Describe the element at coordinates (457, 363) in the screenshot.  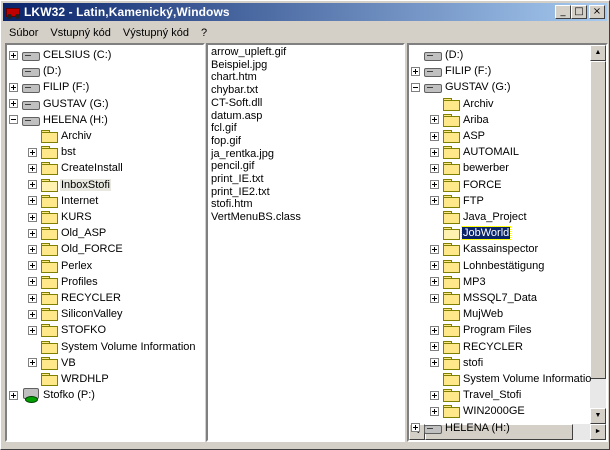
I see `tree-item: stofi` at that location.